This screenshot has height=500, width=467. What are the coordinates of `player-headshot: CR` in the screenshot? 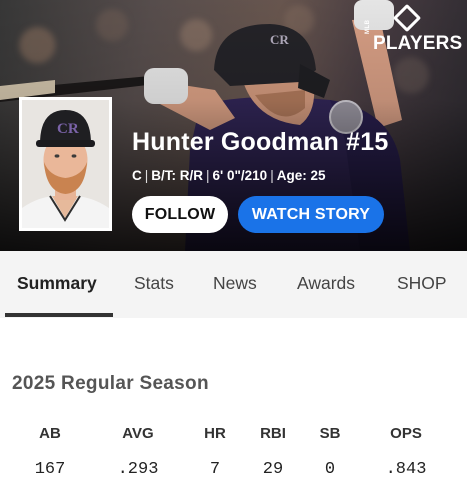 It's located at (65, 164).